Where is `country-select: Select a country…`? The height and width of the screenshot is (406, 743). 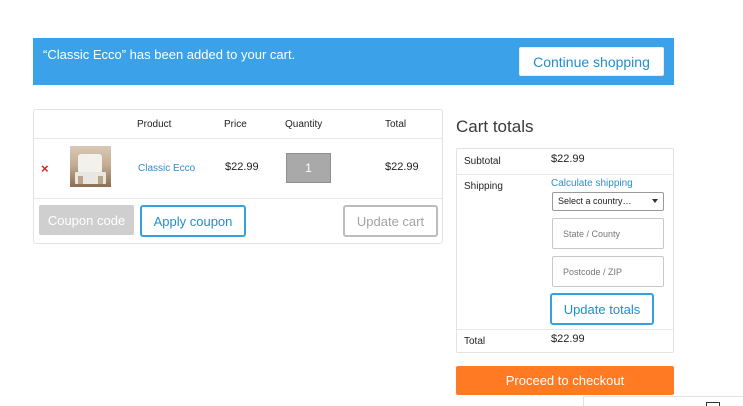 country-select: Select a country… is located at coordinates (608, 201).